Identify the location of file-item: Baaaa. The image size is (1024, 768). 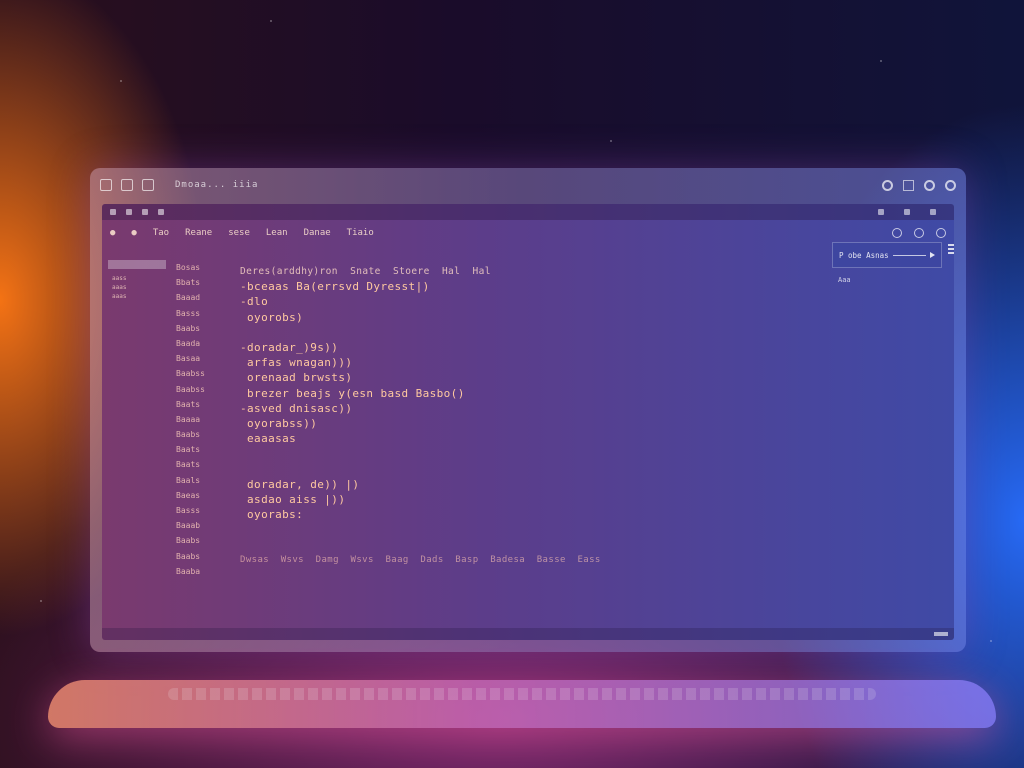
(204, 419).